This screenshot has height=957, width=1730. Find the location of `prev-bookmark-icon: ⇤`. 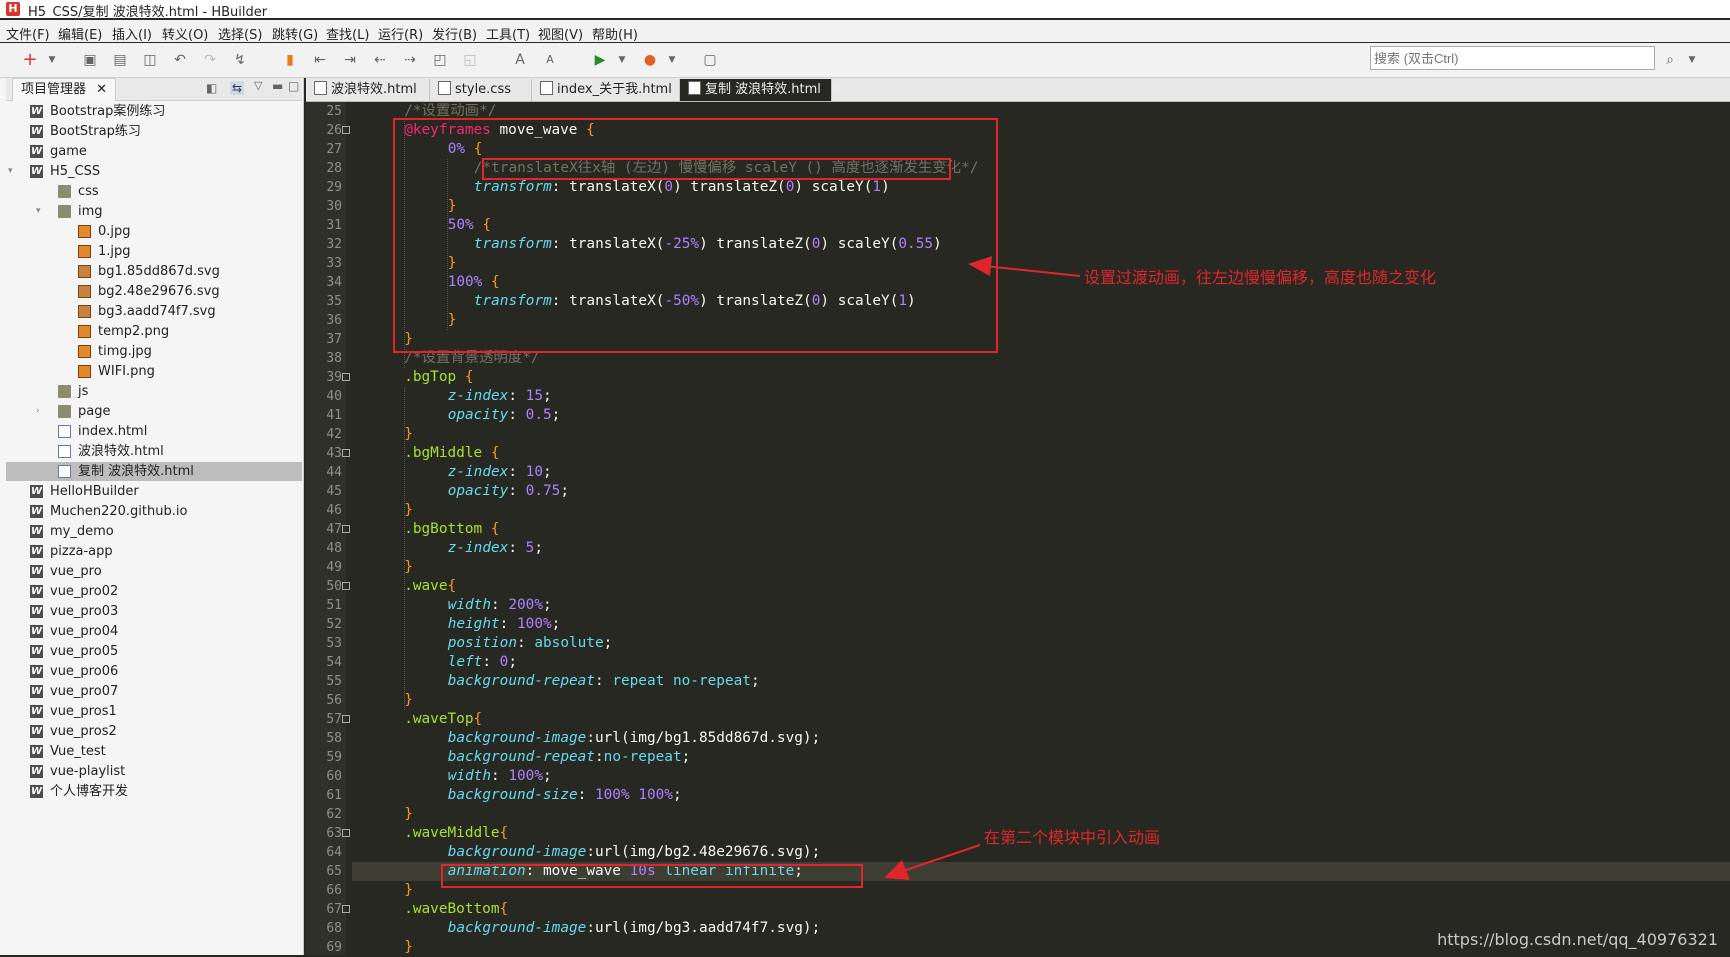

prev-bookmark-icon: ⇤ is located at coordinates (320, 60).